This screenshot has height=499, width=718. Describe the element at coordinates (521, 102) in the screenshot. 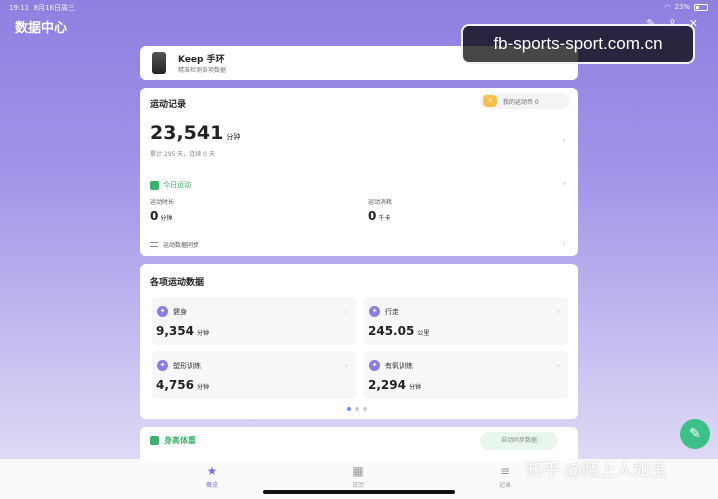

I see `coin-label: 我的运动币 0` at that location.